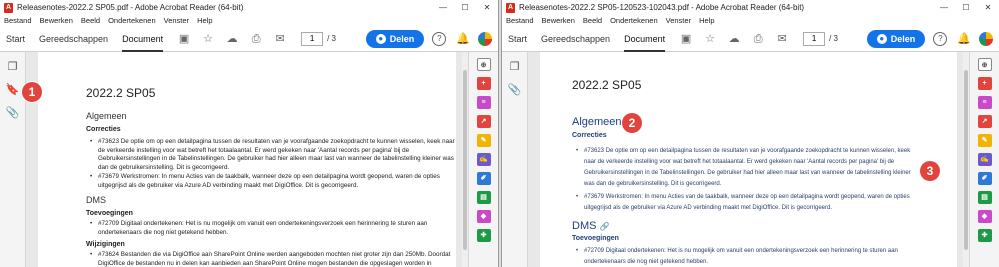 The image size is (999, 267). What do you see at coordinates (13, 89) in the screenshot?
I see `bookmarks-icon: 🔖` at bounding box center [13, 89].